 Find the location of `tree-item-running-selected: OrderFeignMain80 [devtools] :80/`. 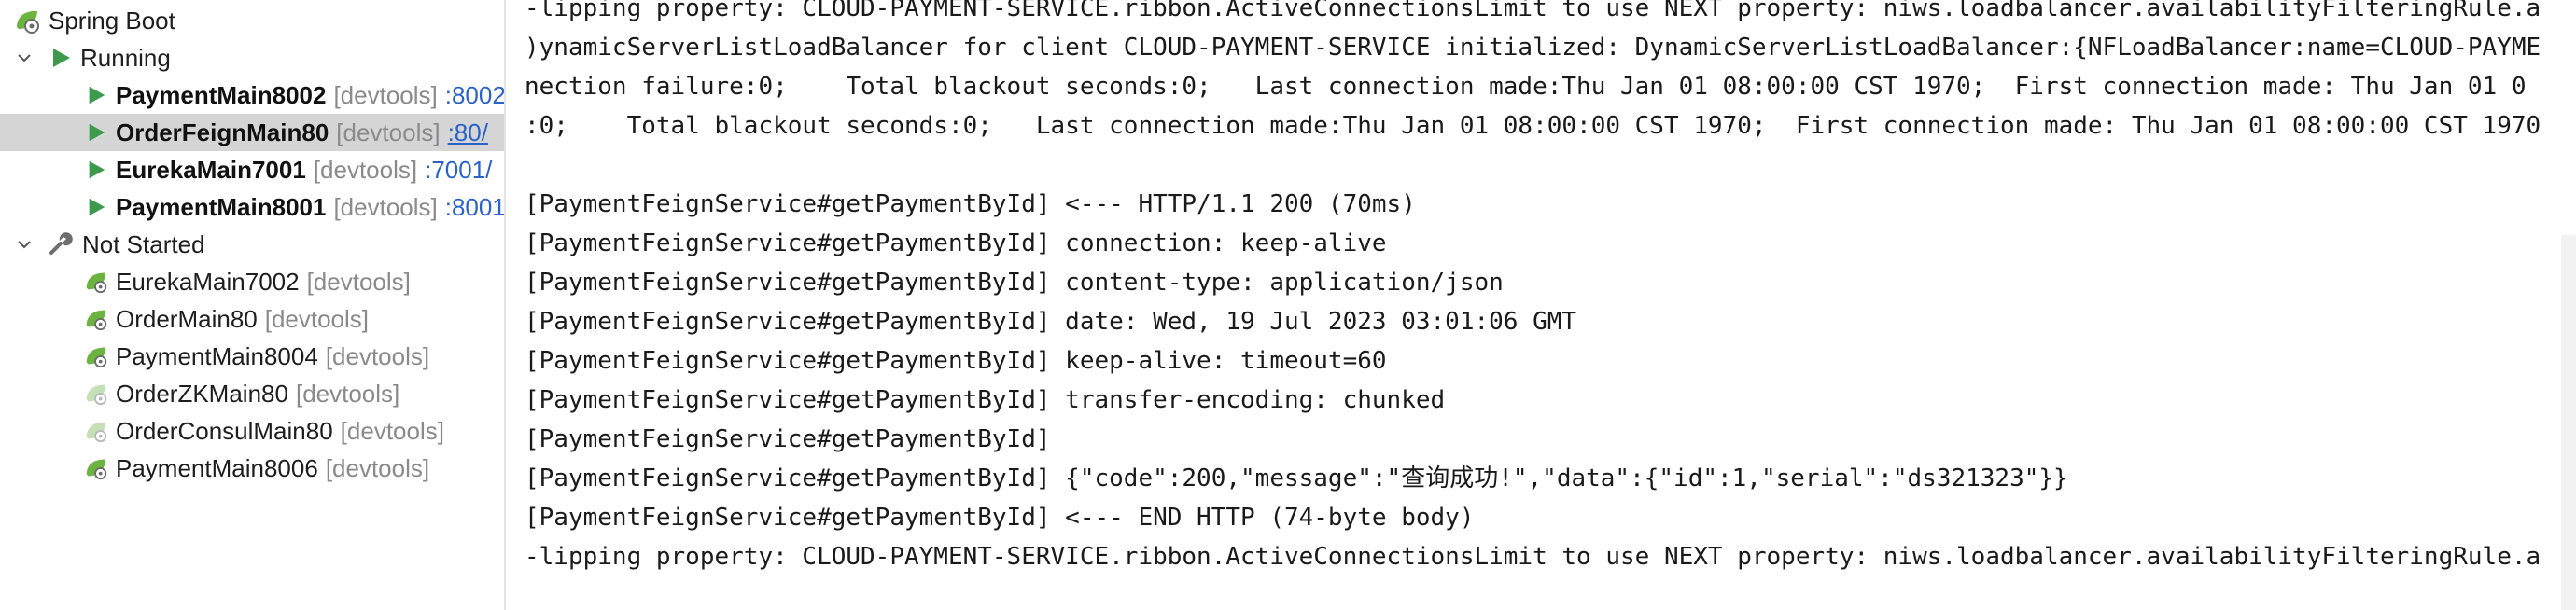

tree-item-running-selected: OrderFeignMain80 [devtools] :80/ is located at coordinates (252, 132).